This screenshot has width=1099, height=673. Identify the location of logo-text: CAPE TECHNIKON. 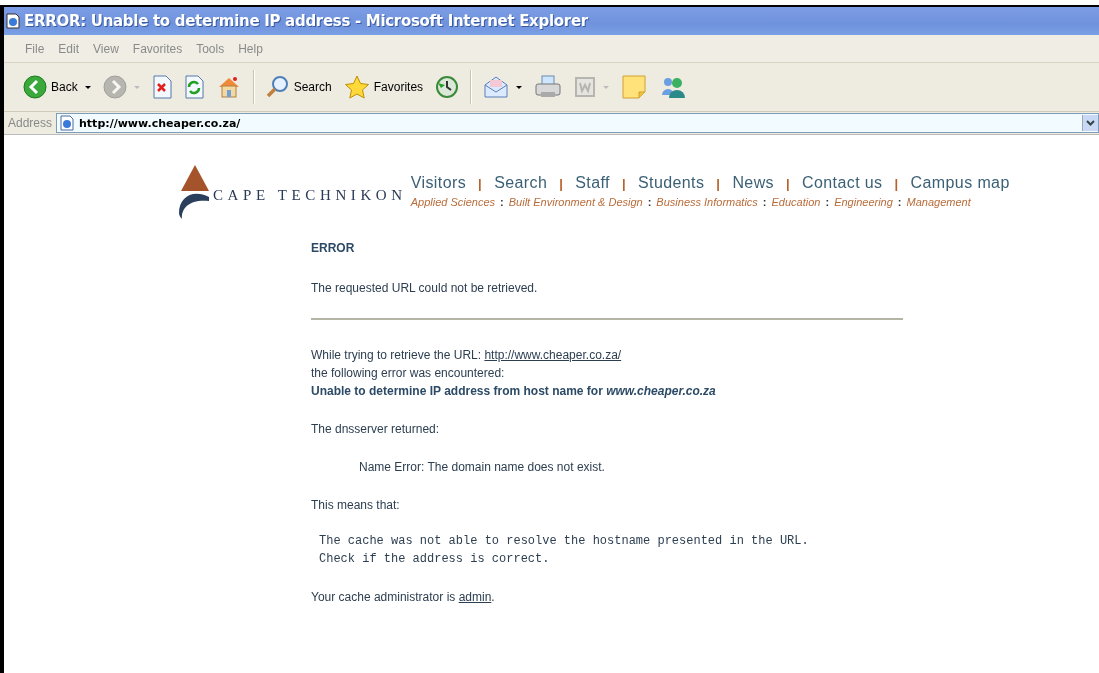
(310, 195).